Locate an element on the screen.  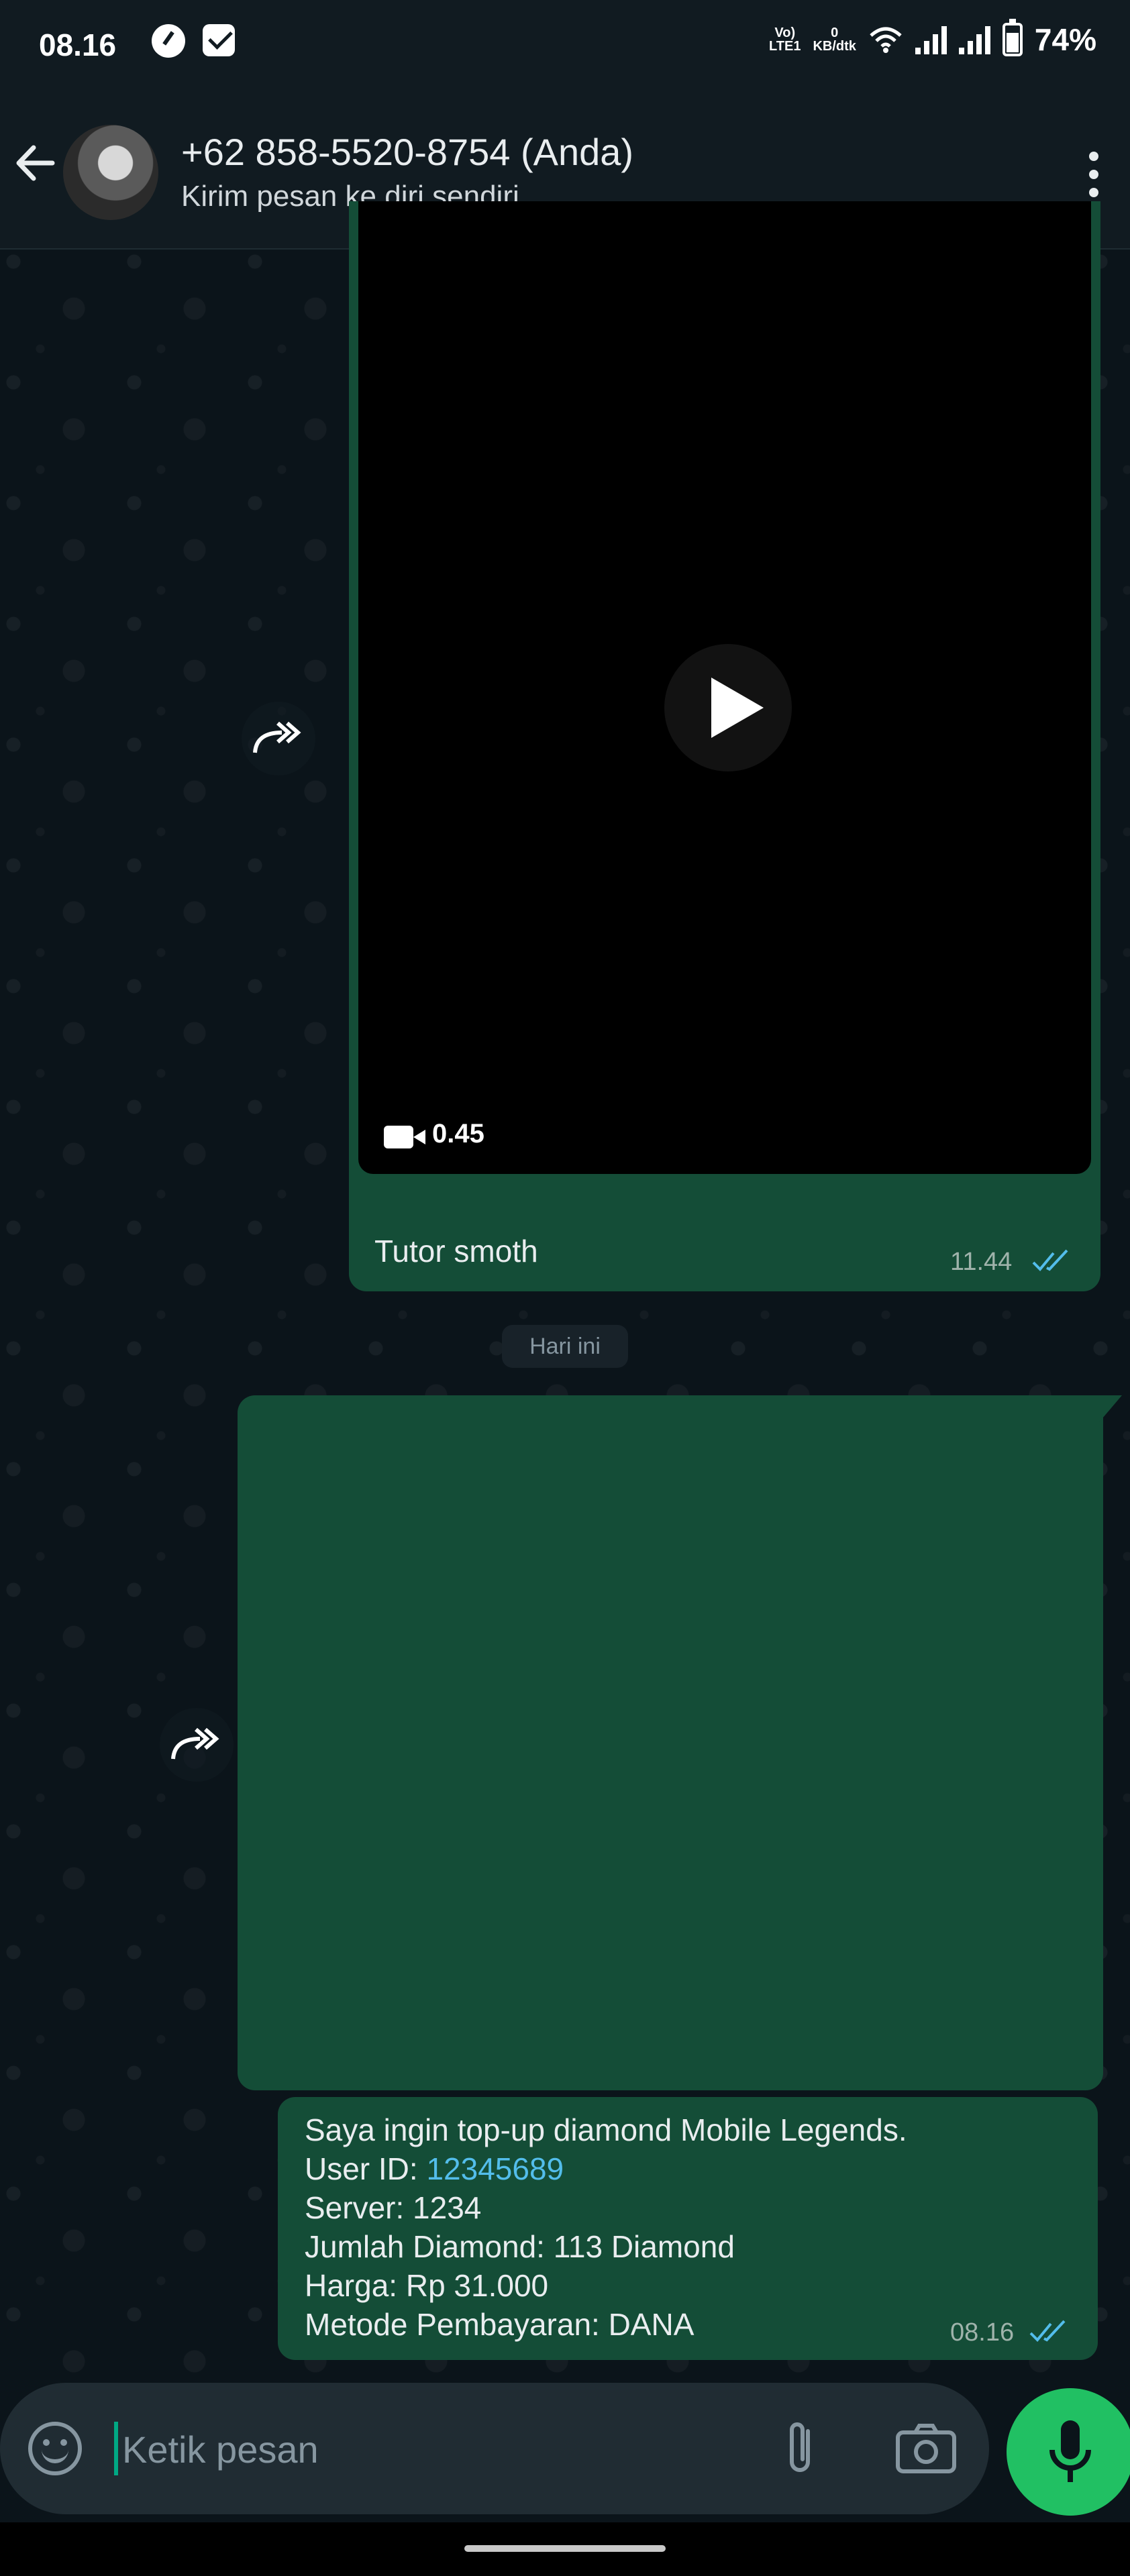
video-camera-icon is located at coordinates (404, 1137).